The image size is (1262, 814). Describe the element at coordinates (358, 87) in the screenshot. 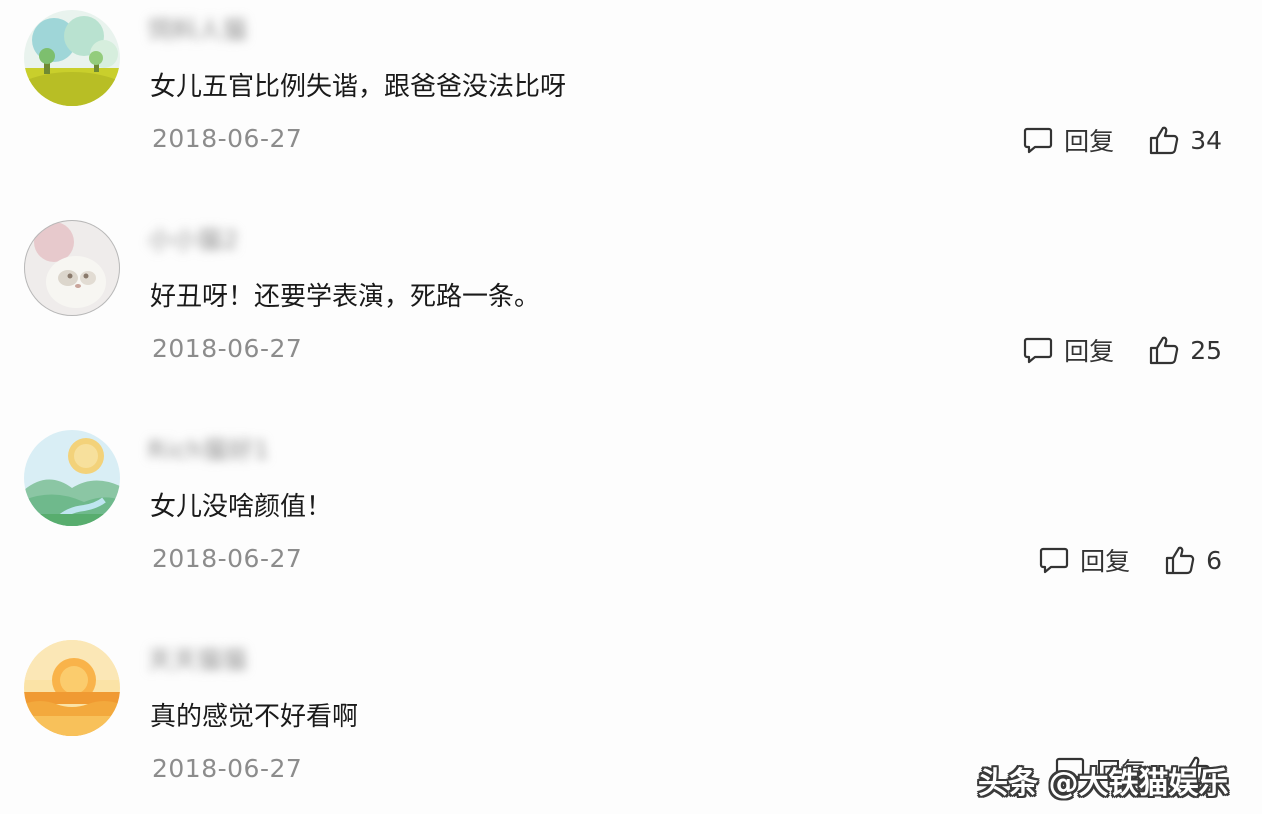

I see `comment-text: 女儿五官比例失谐，跟爸爸没法比呀` at that location.